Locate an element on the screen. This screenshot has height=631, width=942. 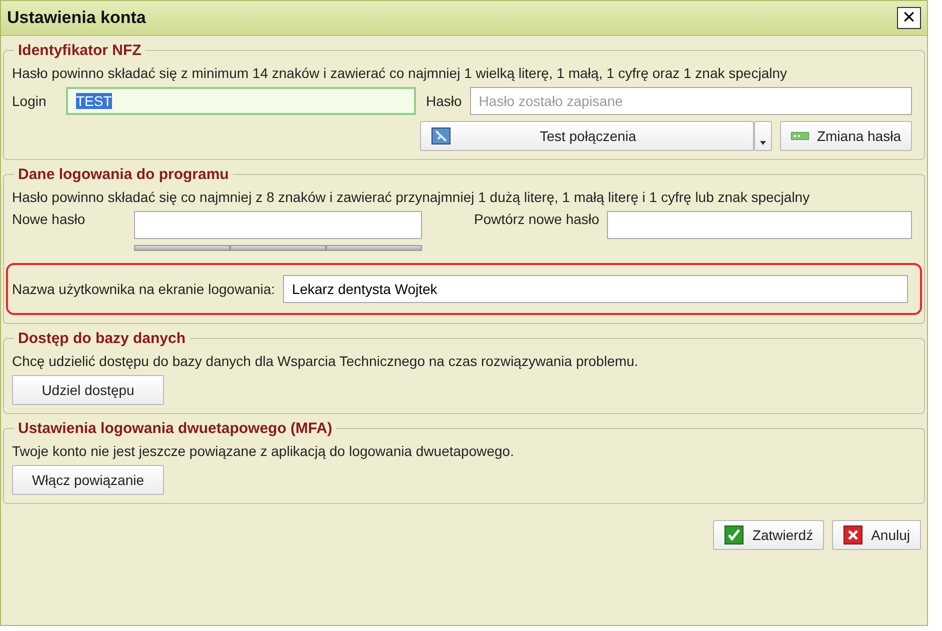
group-title: Ustawienia logowania dwuetapowego (MFA) is located at coordinates (175, 428).